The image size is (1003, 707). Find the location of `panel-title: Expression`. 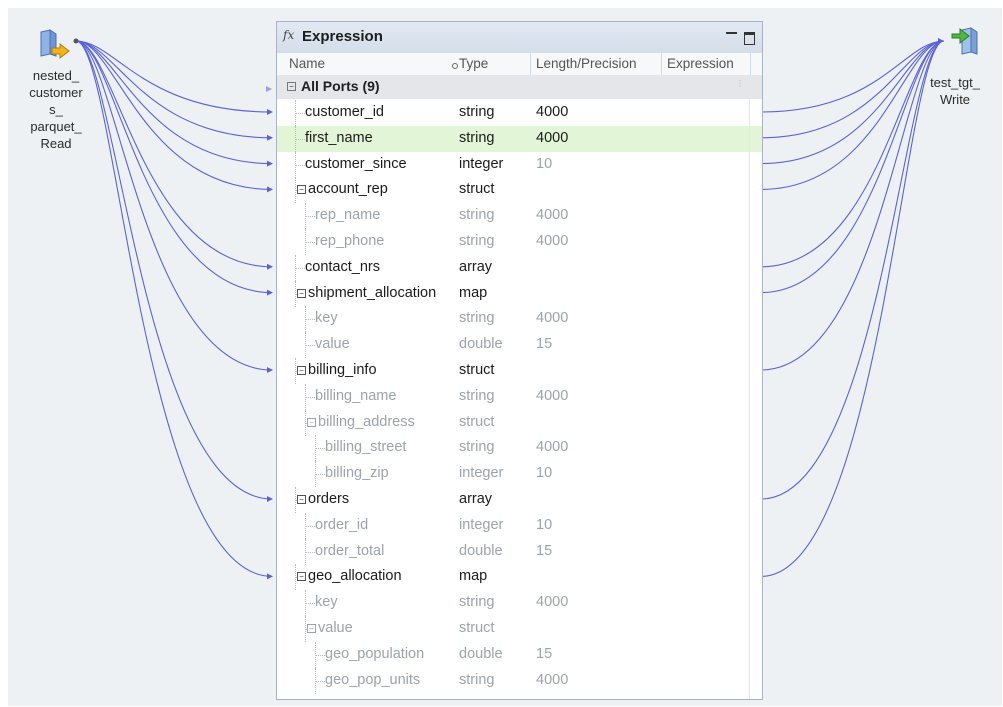

panel-title: Expression is located at coordinates (342, 36).